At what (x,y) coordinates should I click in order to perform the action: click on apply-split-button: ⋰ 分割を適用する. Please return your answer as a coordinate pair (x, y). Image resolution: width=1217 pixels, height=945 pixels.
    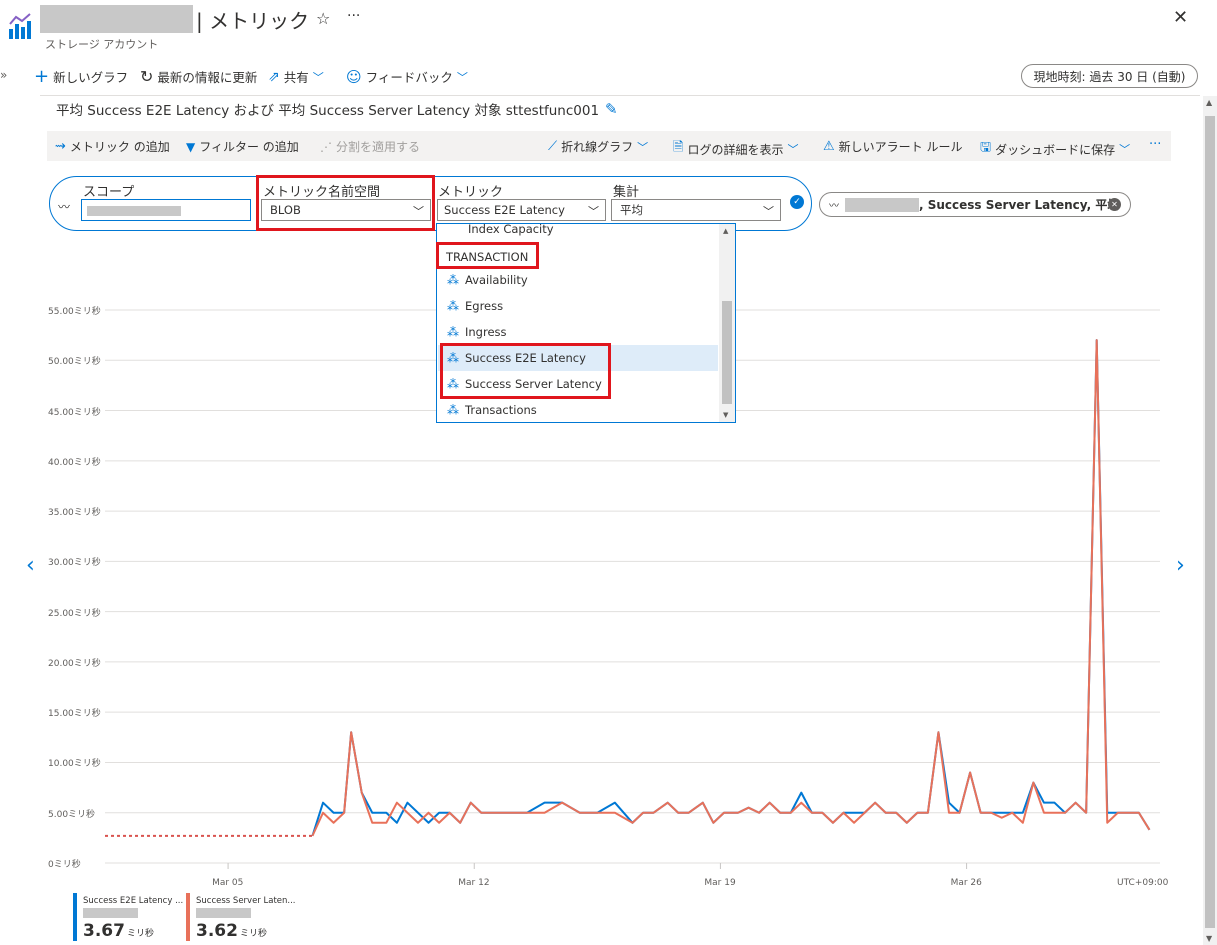
    Looking at the image, I should click on (370, 146).